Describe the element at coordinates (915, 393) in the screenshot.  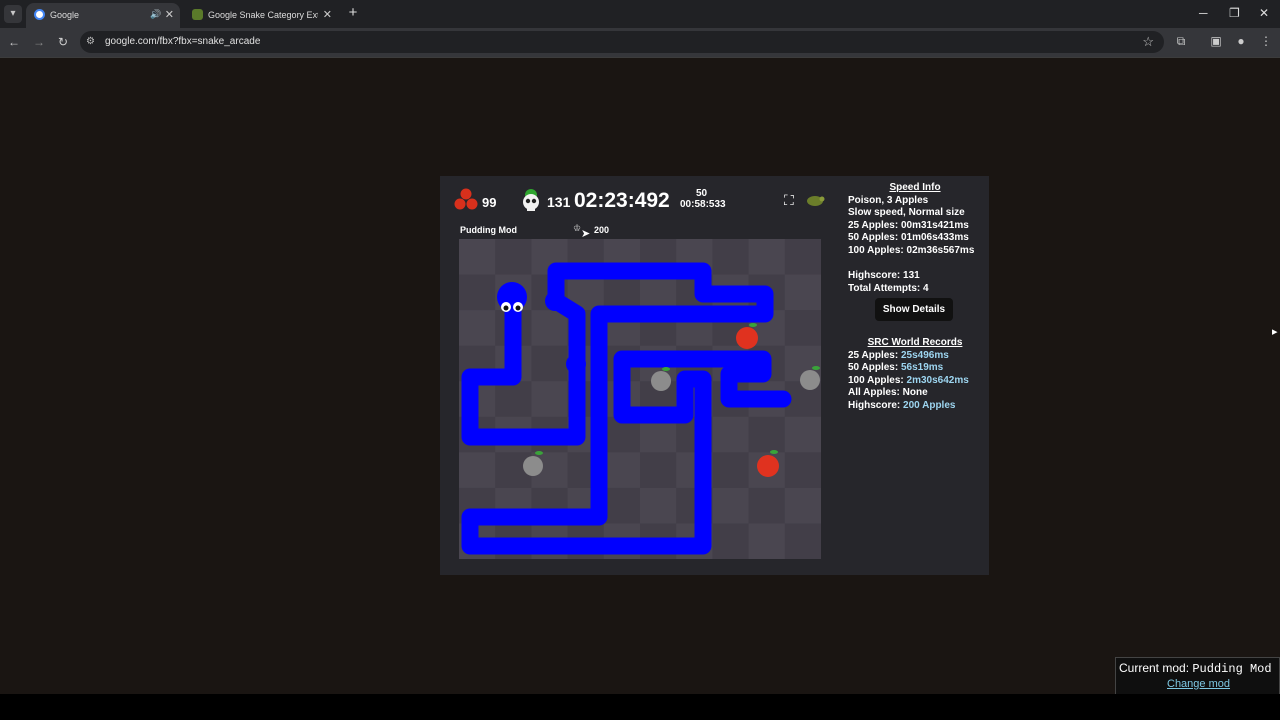
I see `record-value: None` at that location.